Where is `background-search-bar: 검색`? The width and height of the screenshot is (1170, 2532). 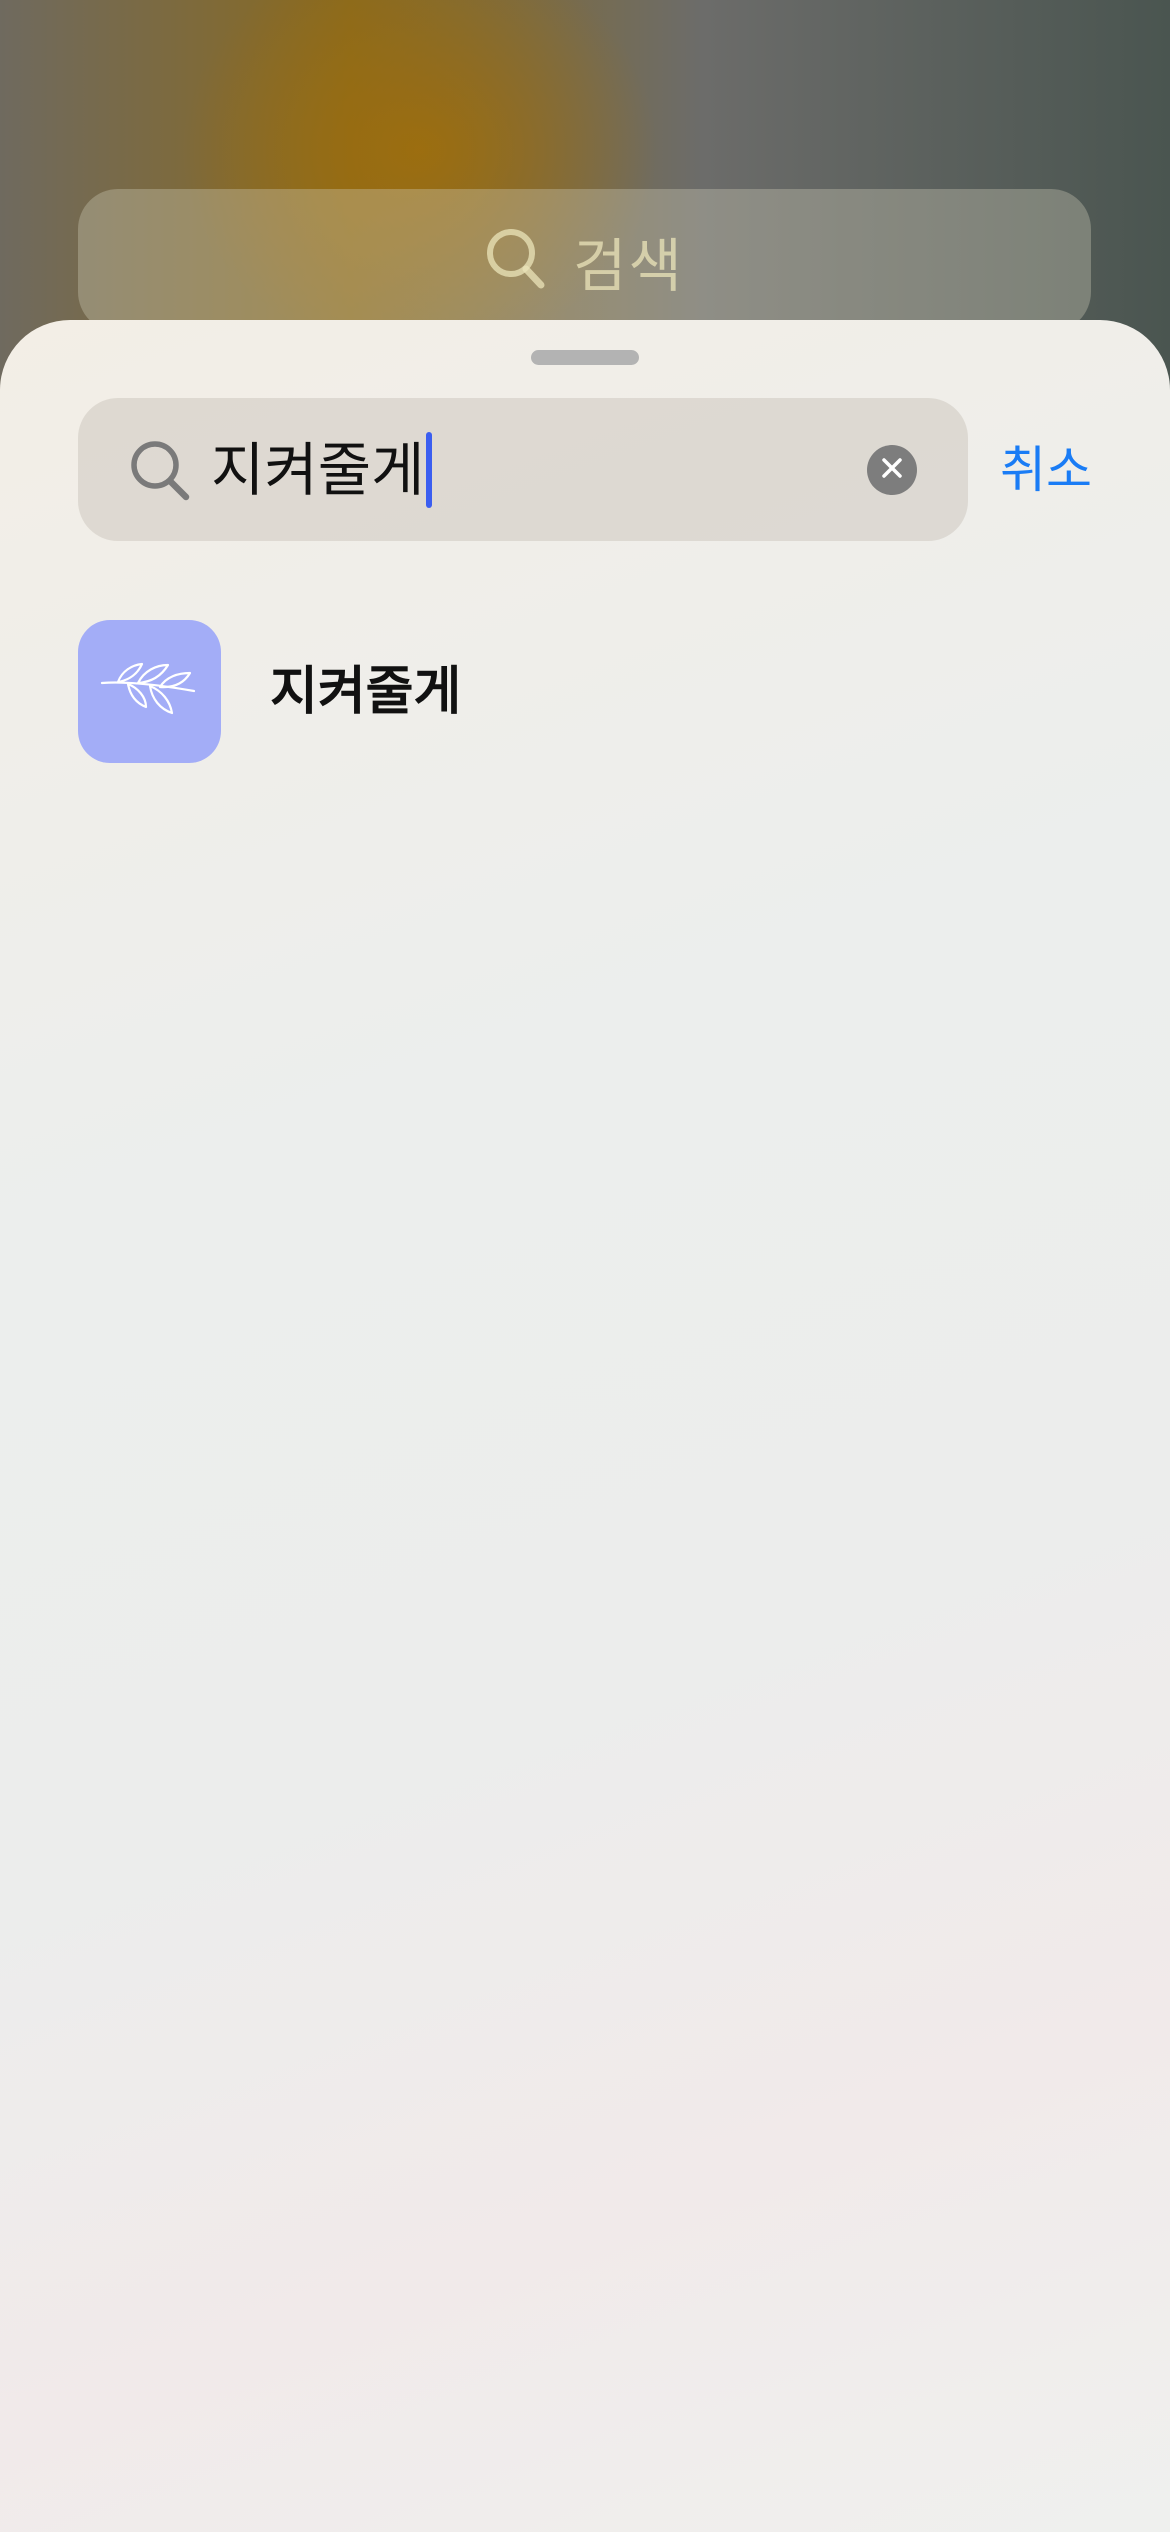 background-search-bar: 검색 is located at coordinates (584, 260).